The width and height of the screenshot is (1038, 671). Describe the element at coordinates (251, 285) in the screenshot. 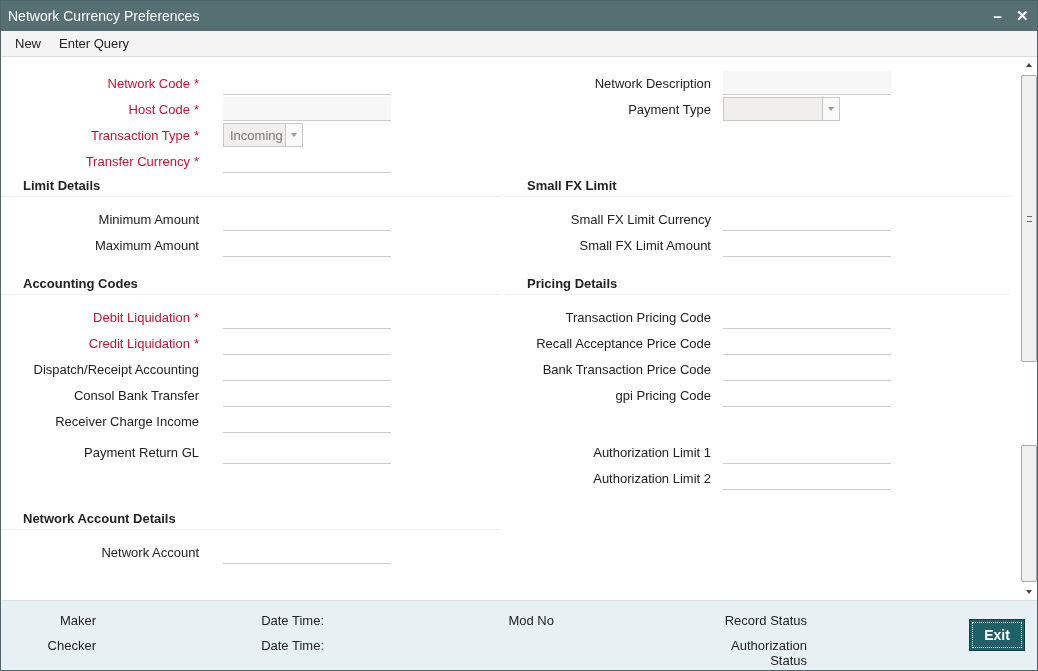

I see `section-header: Accounting Codes` at that location.